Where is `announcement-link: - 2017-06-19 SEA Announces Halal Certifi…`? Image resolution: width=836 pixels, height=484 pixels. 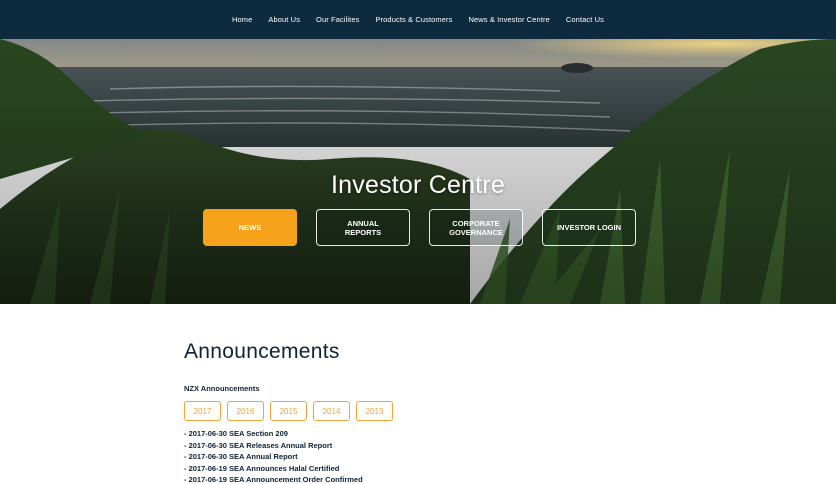 announcement-link: - 2017-06-19 SEA Announces Halal Certifi… is located at coordinates (424, 469).